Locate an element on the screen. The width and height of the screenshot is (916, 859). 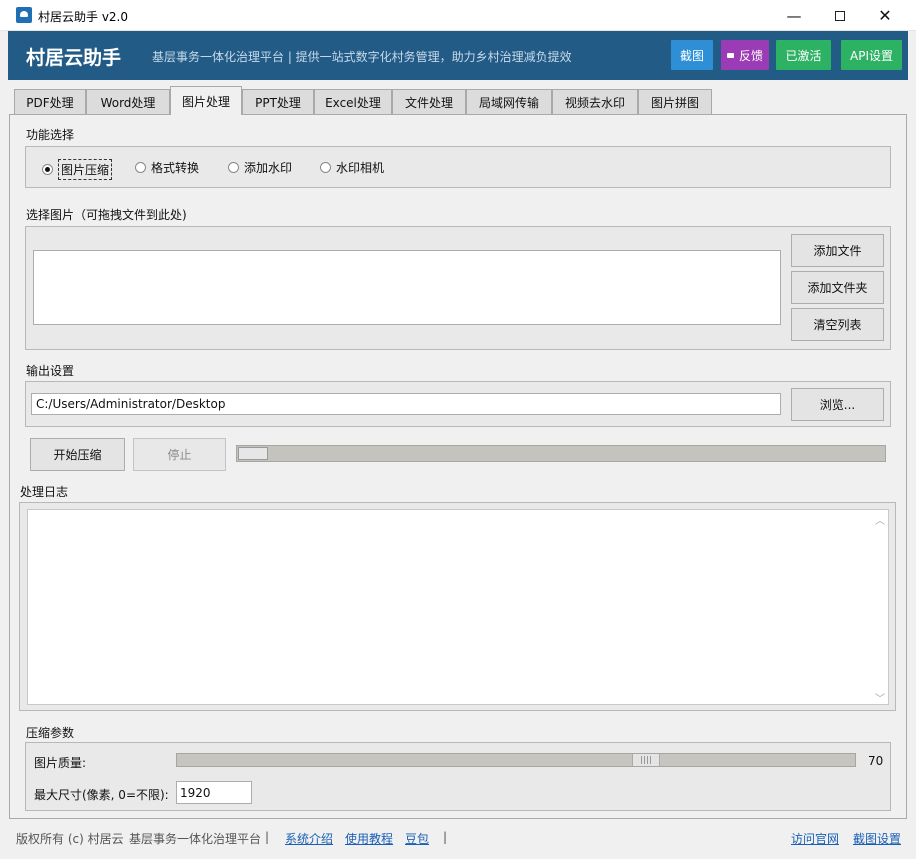
radio-convert: 格式转换 is located at coordinates (167, 167).